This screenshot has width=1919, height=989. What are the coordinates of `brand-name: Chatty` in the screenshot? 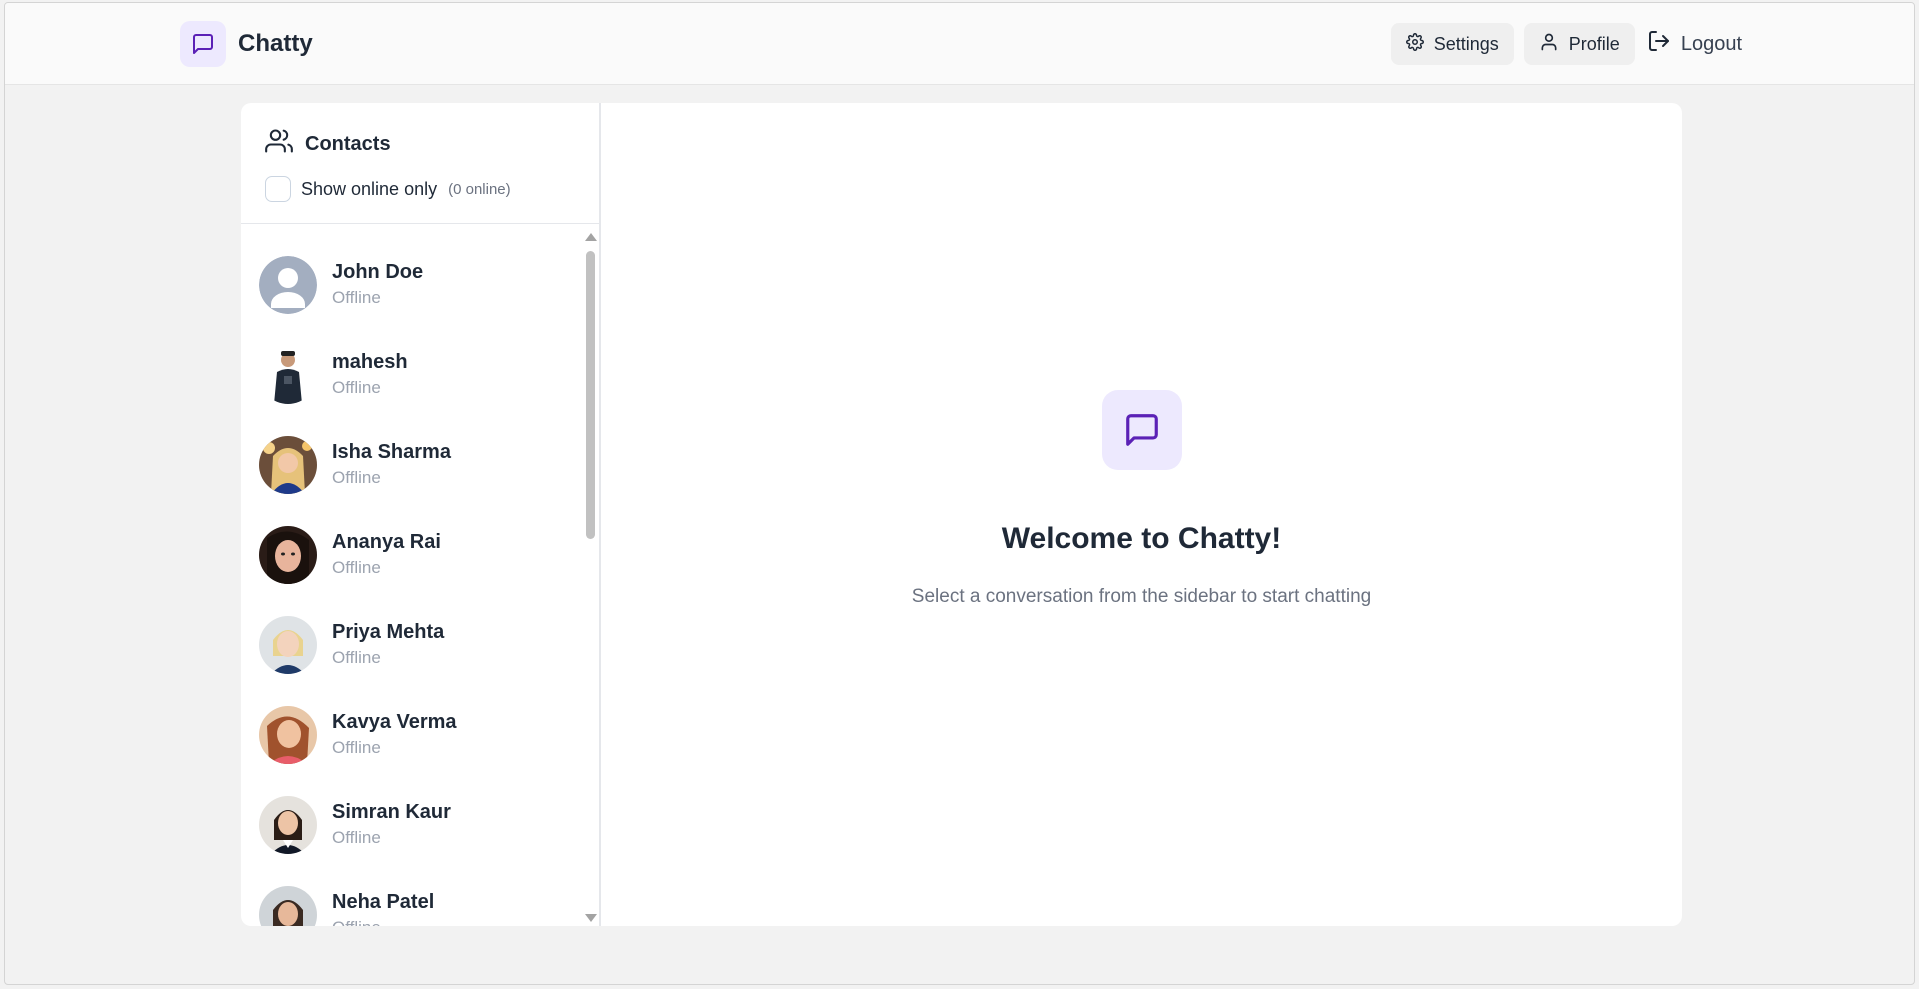 It's located at (275, 43).